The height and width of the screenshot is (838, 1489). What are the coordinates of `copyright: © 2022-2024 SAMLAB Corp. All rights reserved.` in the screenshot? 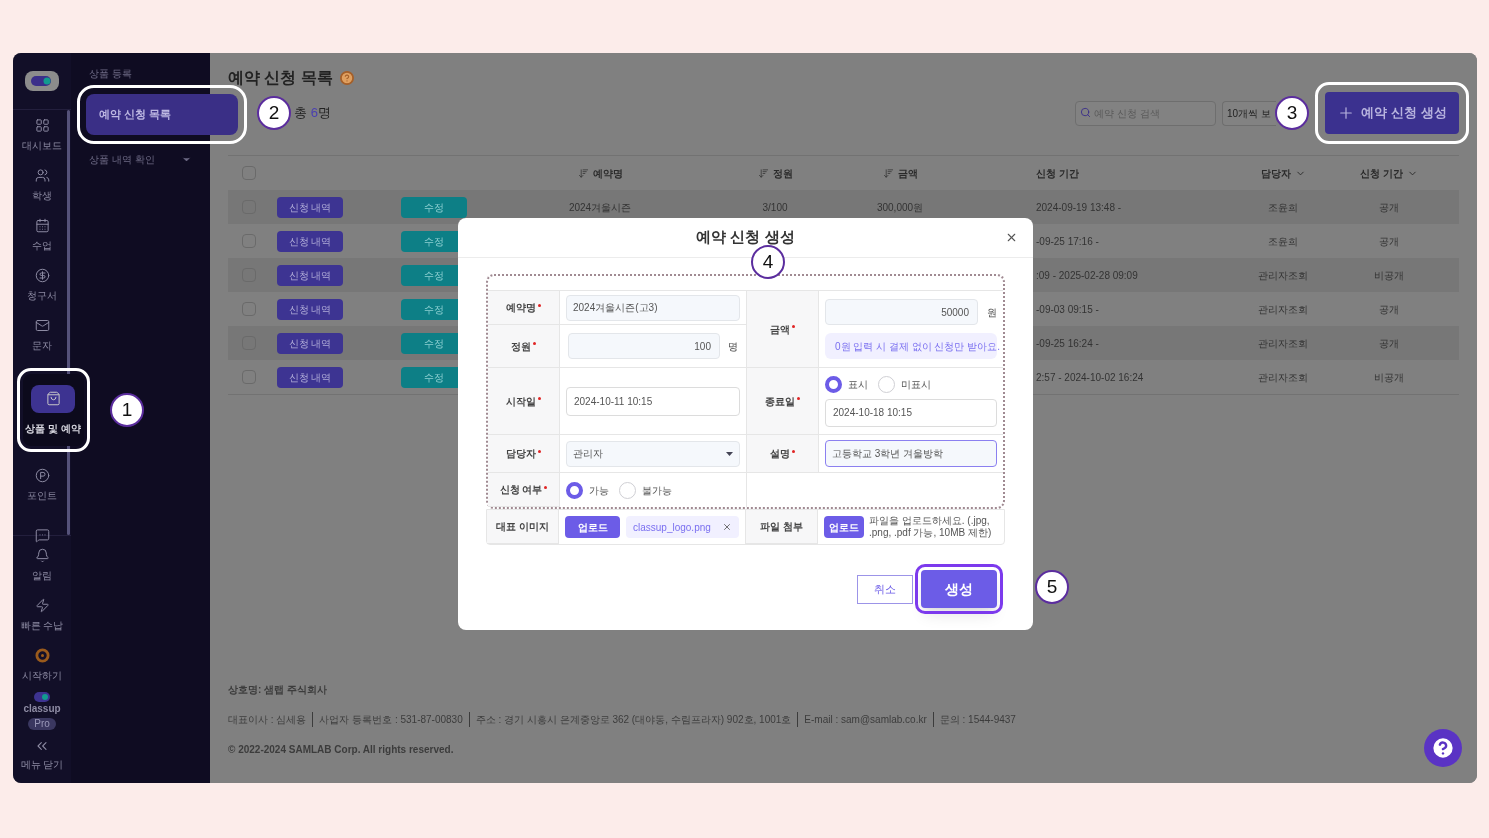 It's located at (341, 750).